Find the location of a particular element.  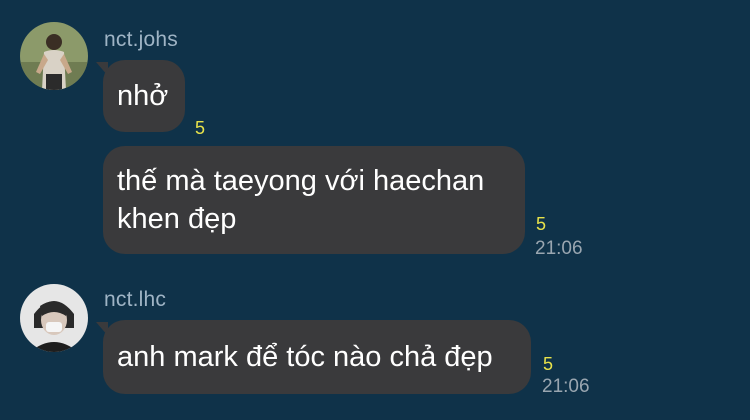

message-text-line: thế mà taeyong với haechan is located at coordinates (301, 181).